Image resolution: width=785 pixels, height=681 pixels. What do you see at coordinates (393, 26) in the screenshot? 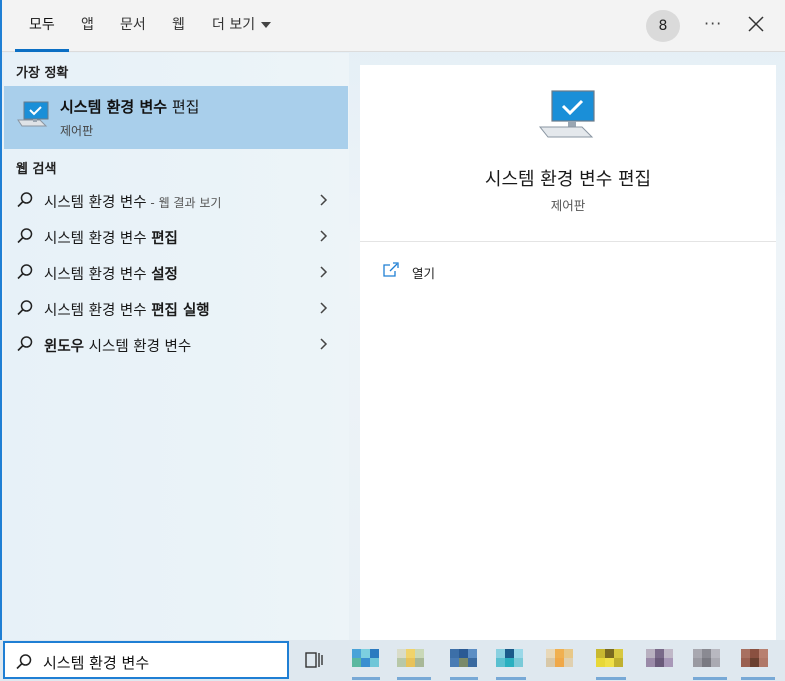
I see `search-filter-bar: 모두 앱 문서 웹 더 보기 8 ···` at bounding box center [393, 26].